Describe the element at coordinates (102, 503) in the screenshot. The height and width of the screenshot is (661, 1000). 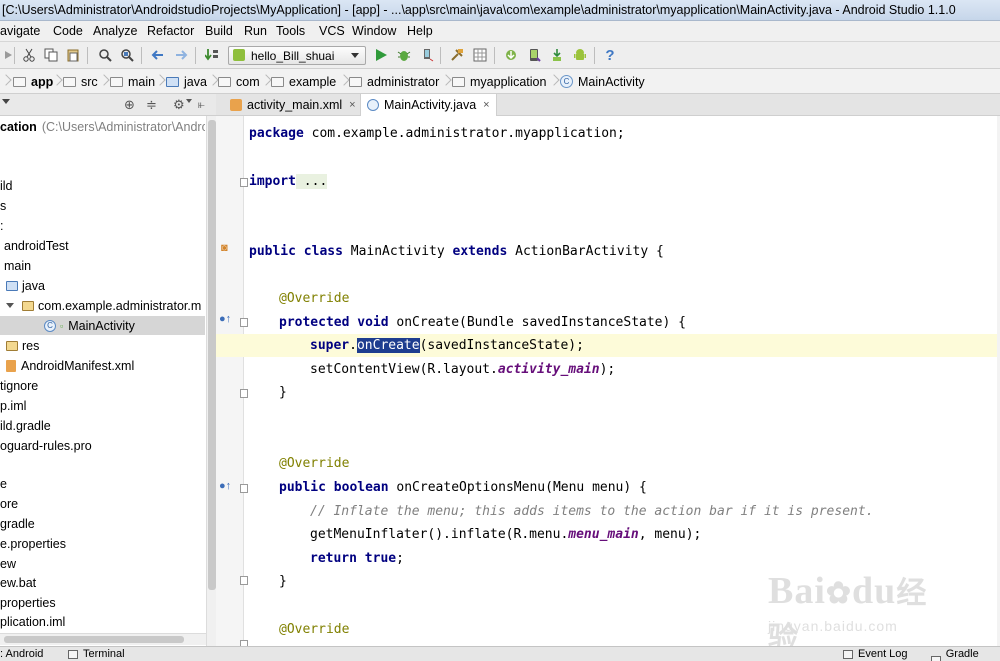
I see `tree-row-gitignore-root: ore` at that location.